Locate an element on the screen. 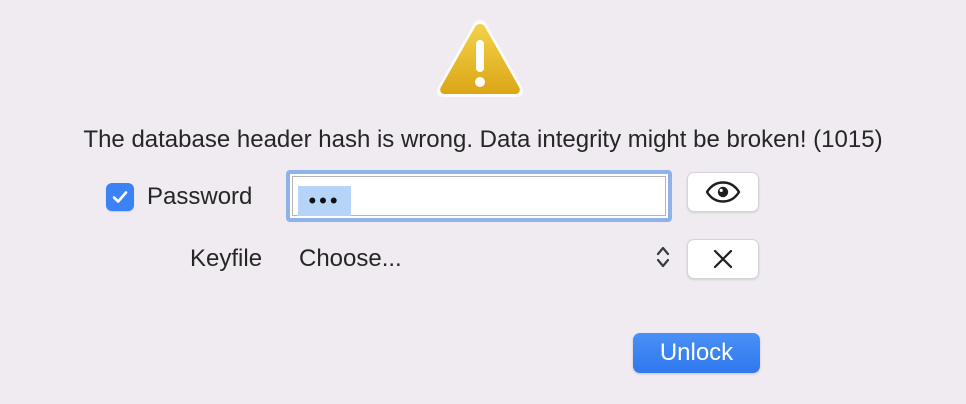 The width and height of the screenshot is (966, 404). password-field: ••• is located at coordinates (479, 196).